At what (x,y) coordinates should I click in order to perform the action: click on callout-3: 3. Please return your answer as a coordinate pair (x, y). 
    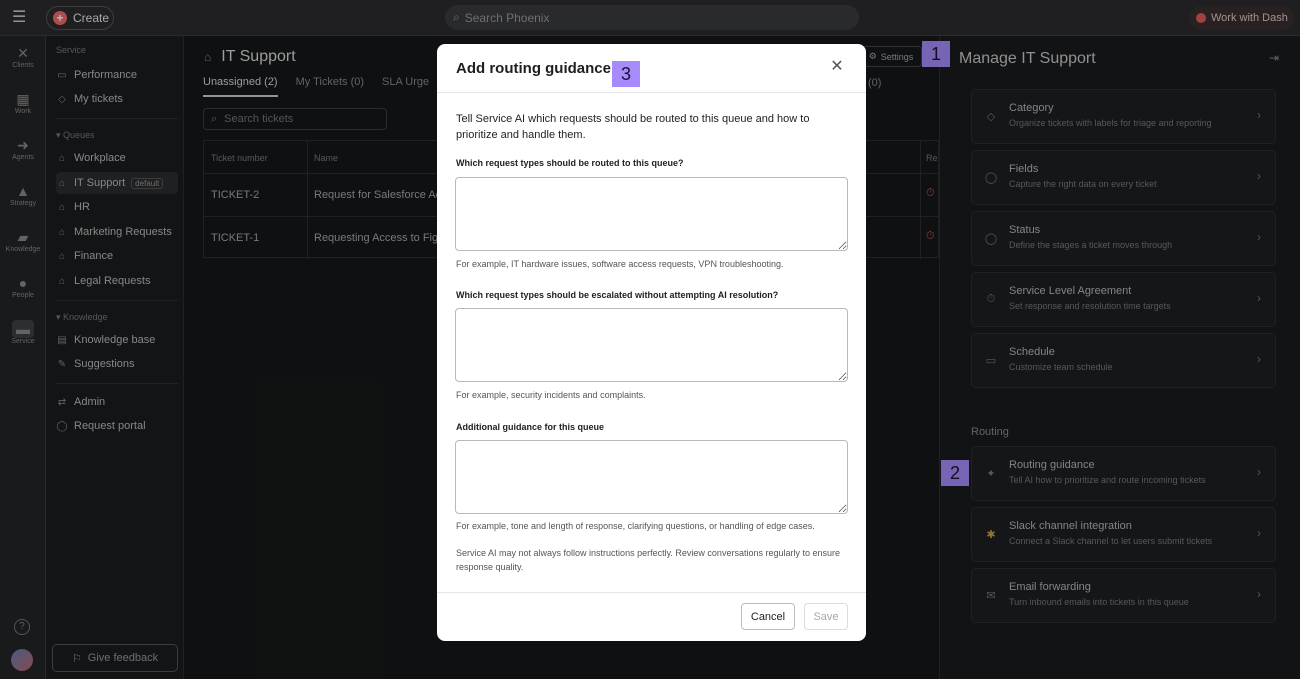
    Looking at the image, I should click on (626, 74).